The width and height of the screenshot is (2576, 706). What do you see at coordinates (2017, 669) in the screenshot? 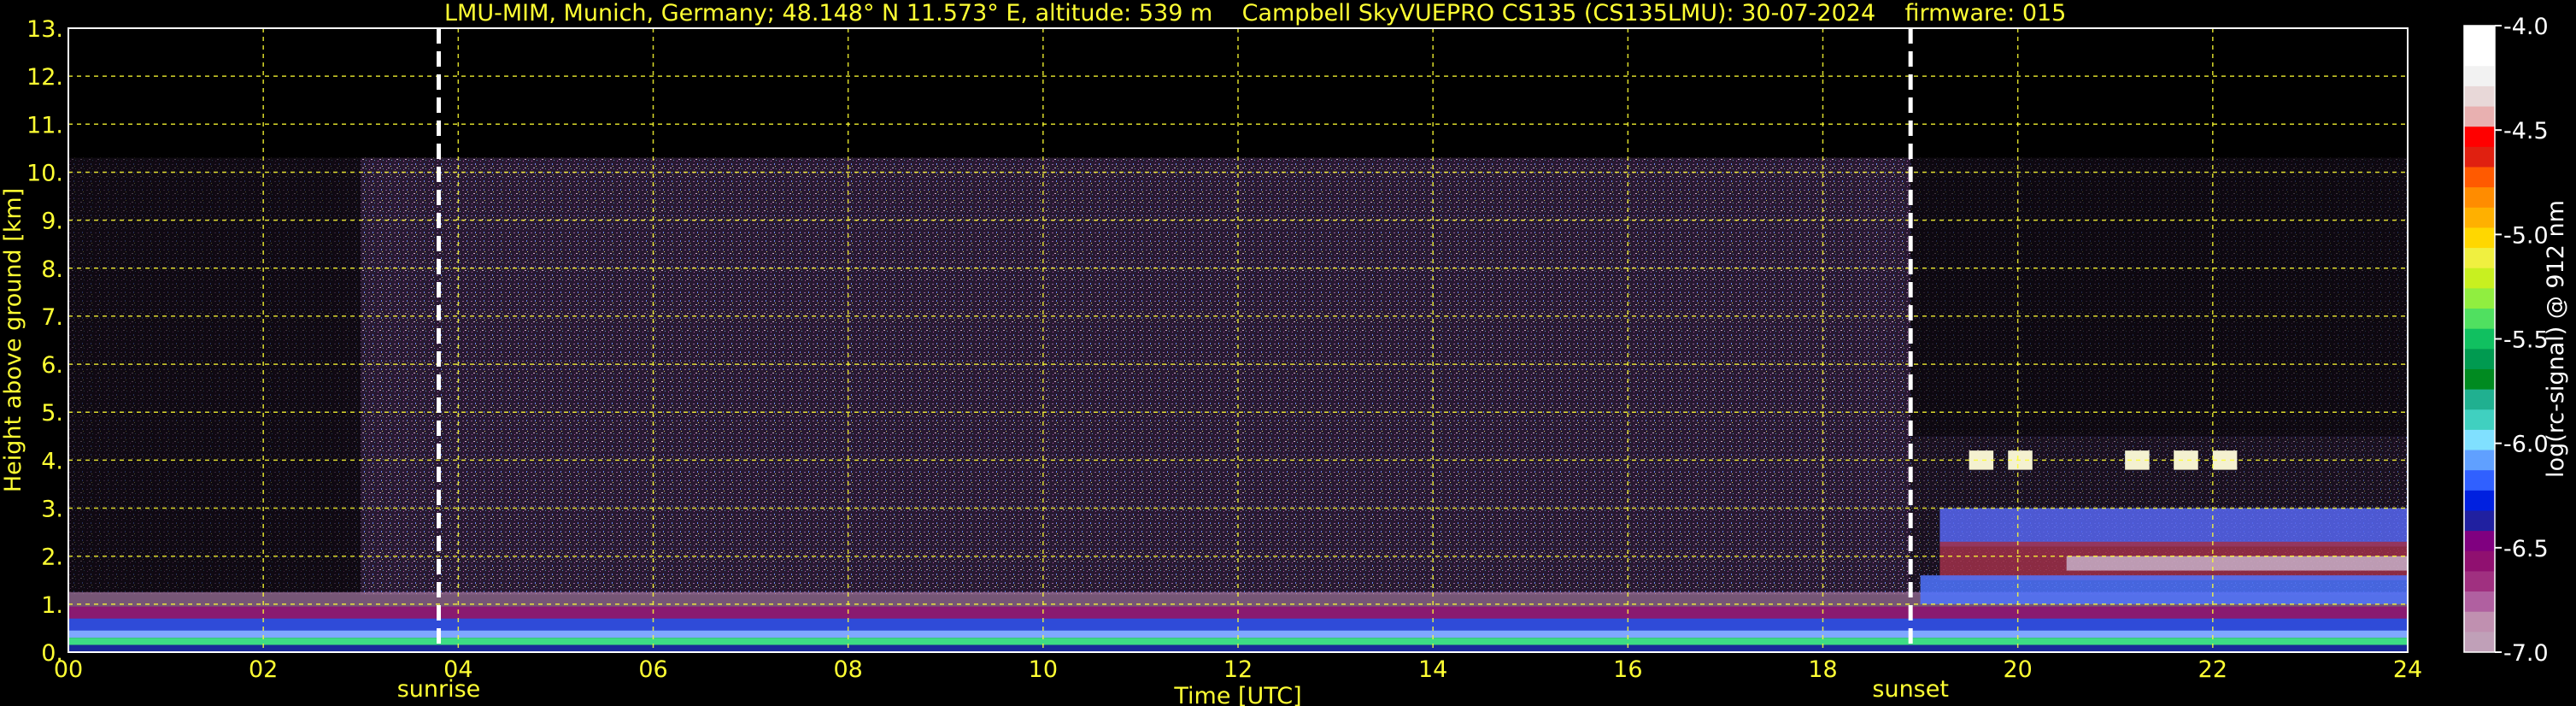
I see `x-tick-label: 20` at bounding box center [2017, 669].